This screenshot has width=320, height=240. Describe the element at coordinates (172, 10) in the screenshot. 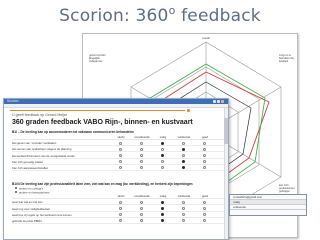

I see `slide-title-degree: o` at that location.